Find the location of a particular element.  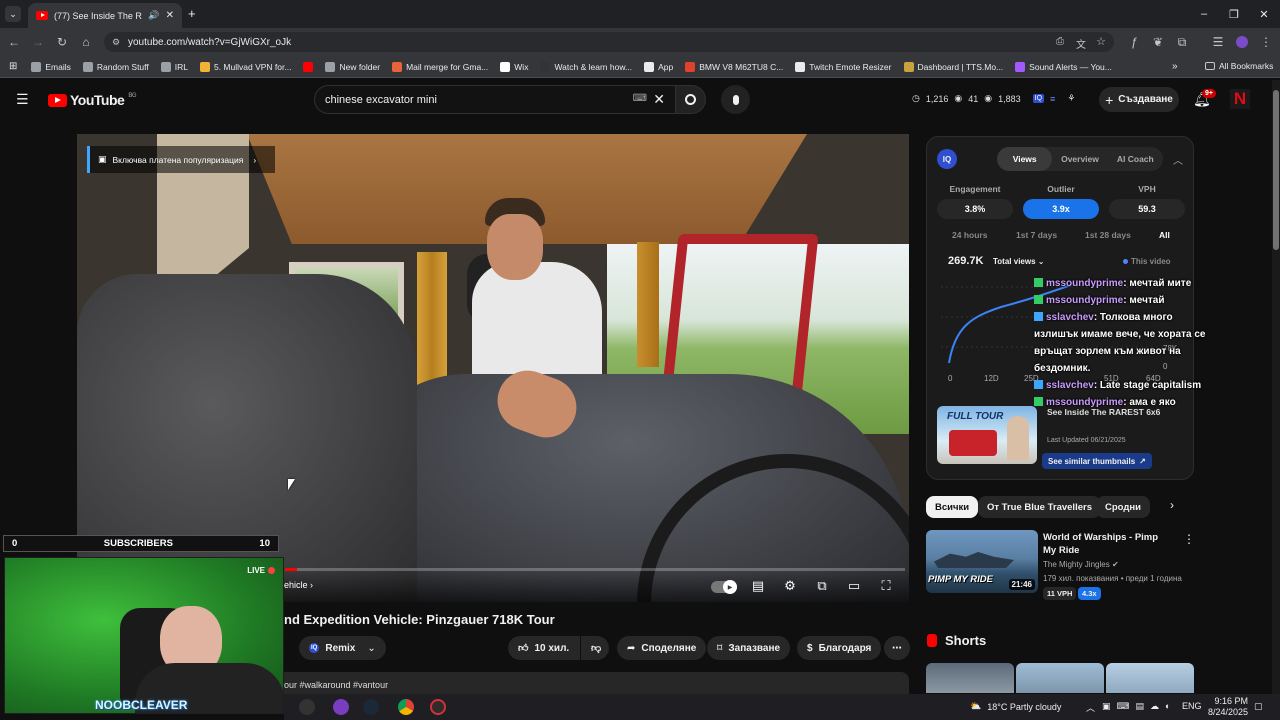

bookmark-star-icon: ☆ is located at coordinates (1101, 41).